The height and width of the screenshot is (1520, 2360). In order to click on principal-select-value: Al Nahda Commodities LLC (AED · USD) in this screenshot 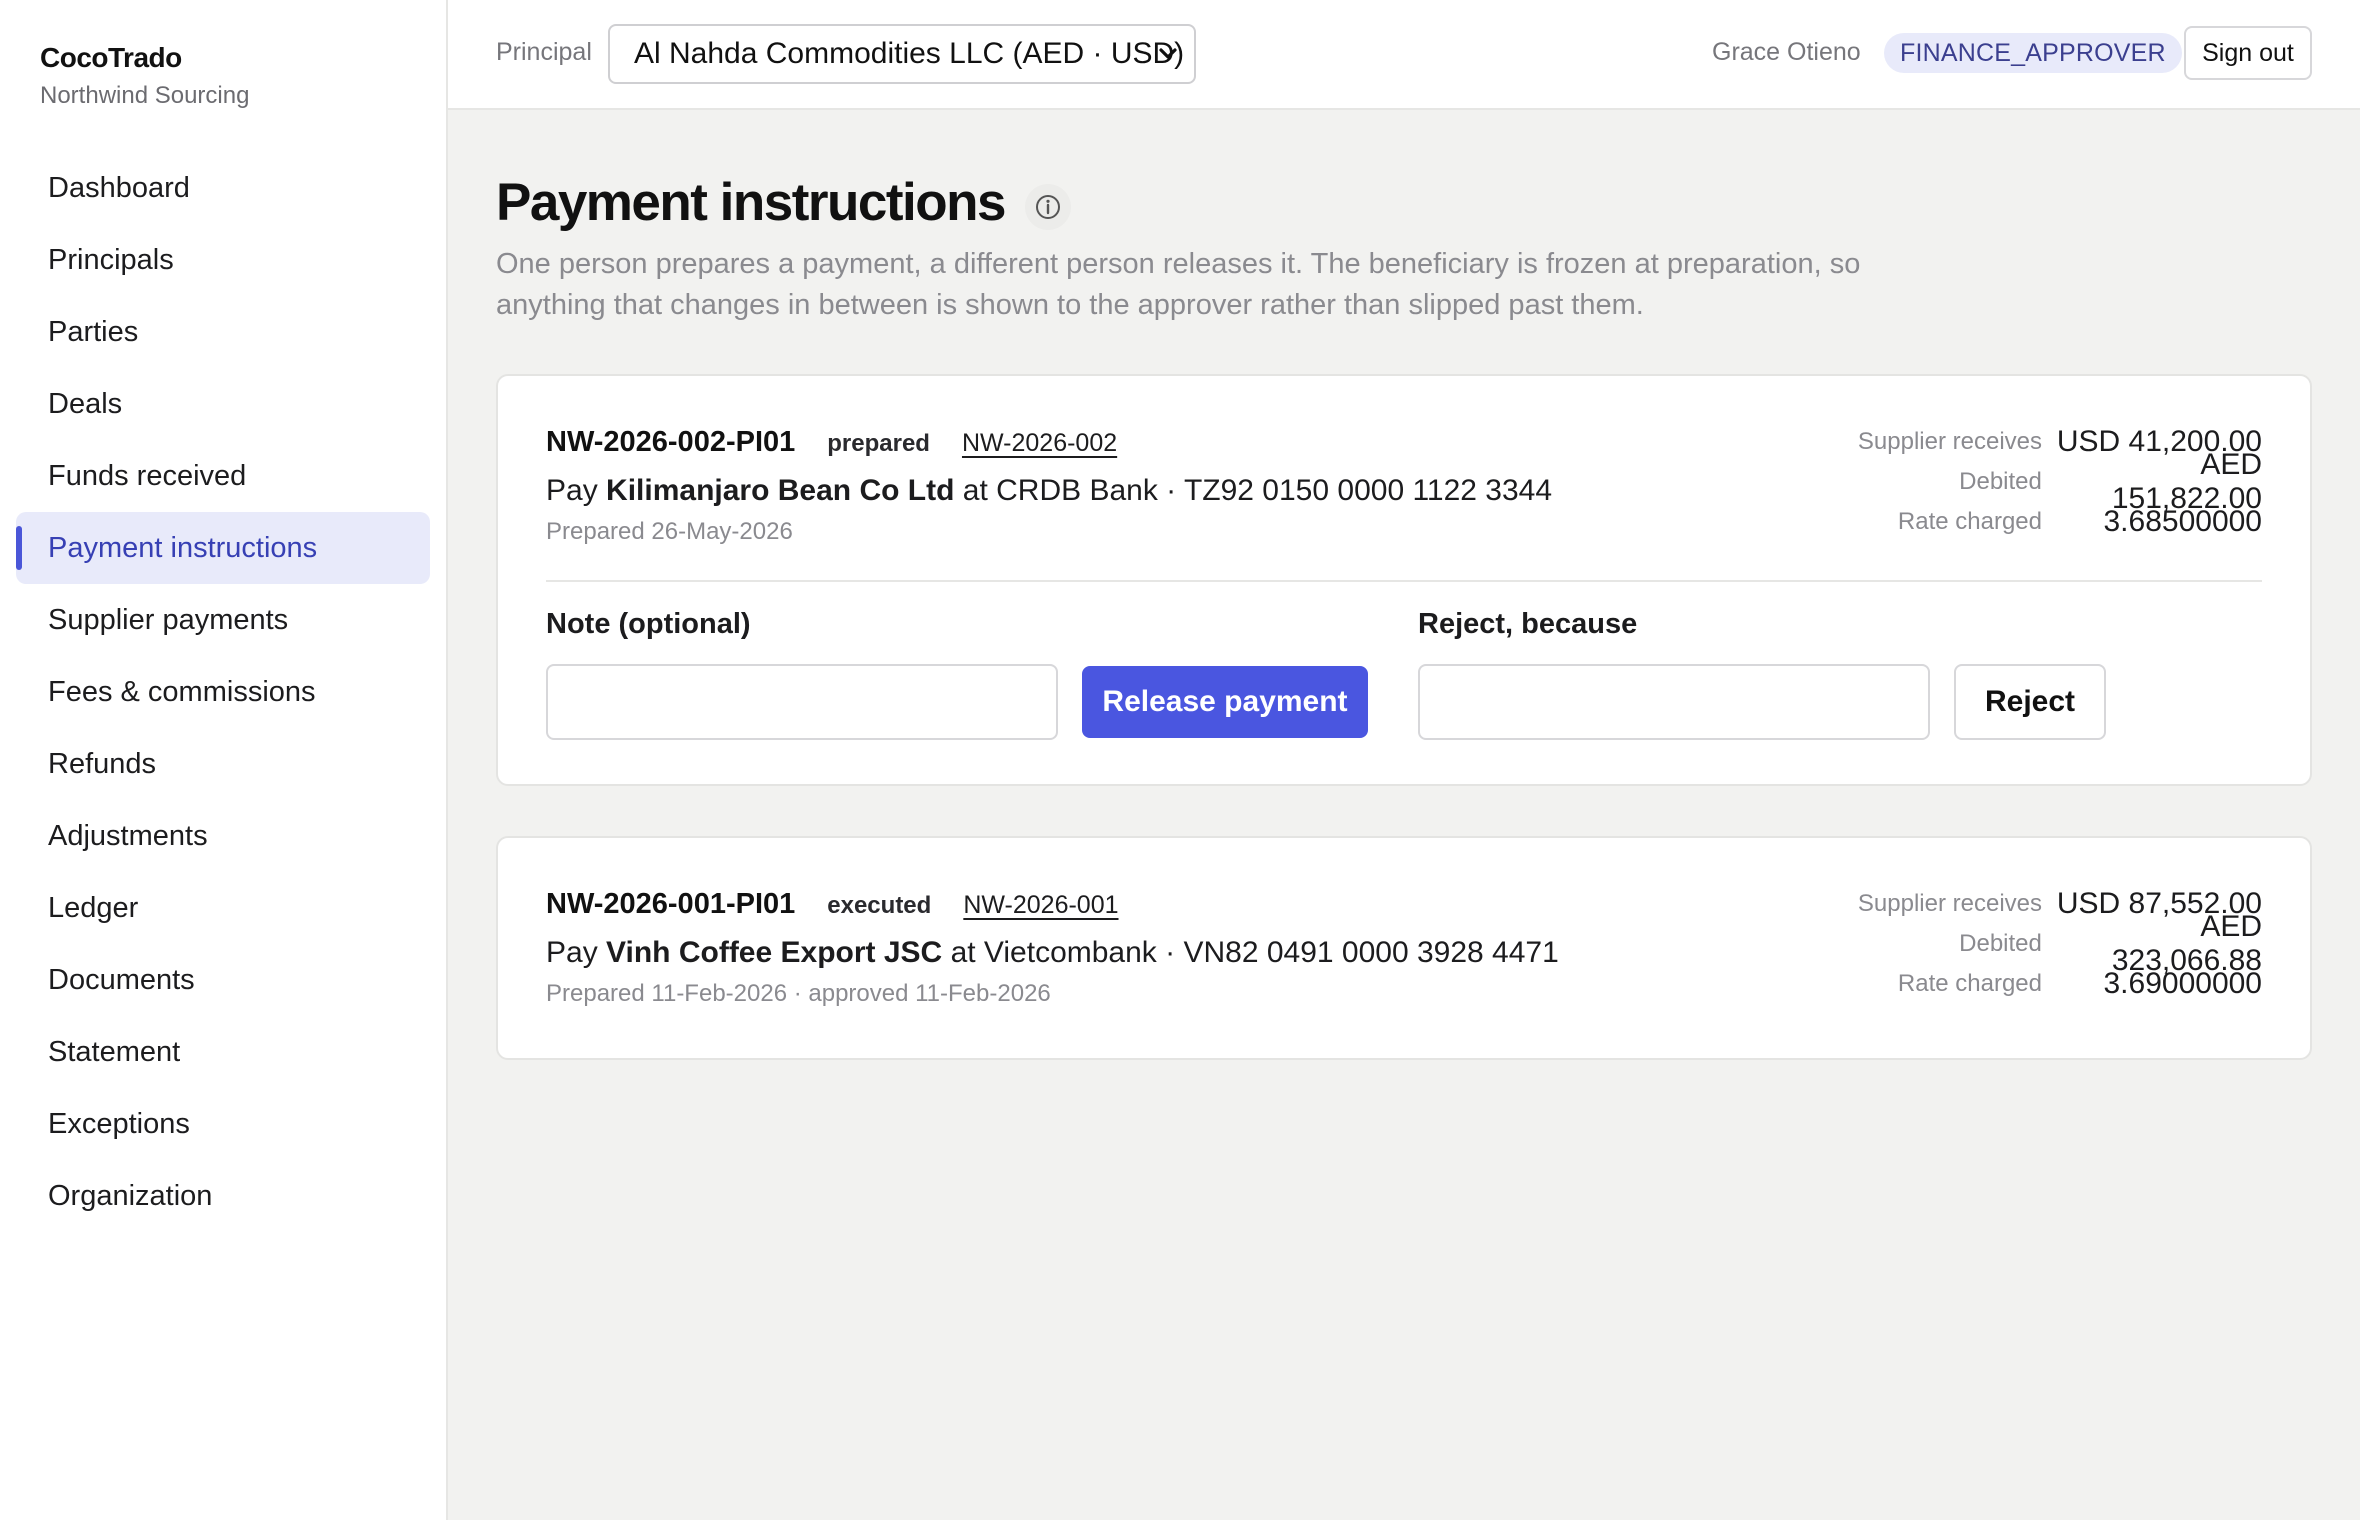, I will do `click(909, 53)`.